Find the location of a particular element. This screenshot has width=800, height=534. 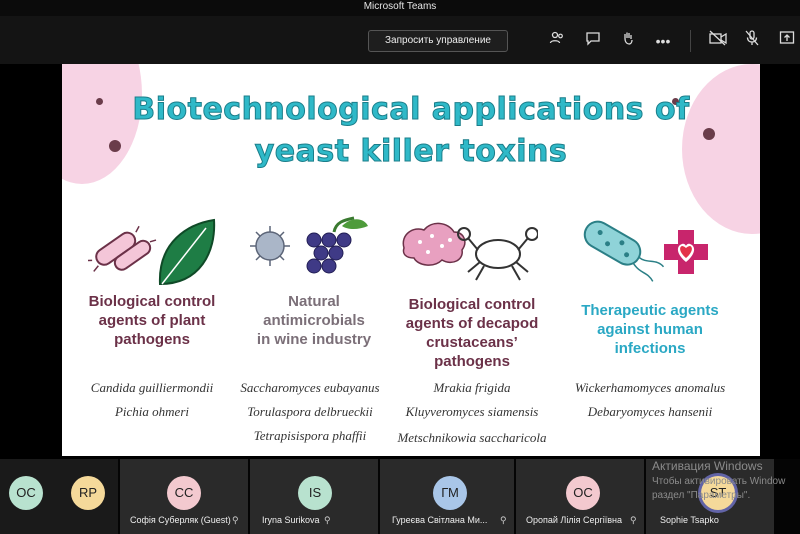

participant-name: Софія Суберляк (Guest) is located at coordinates (180, 520).